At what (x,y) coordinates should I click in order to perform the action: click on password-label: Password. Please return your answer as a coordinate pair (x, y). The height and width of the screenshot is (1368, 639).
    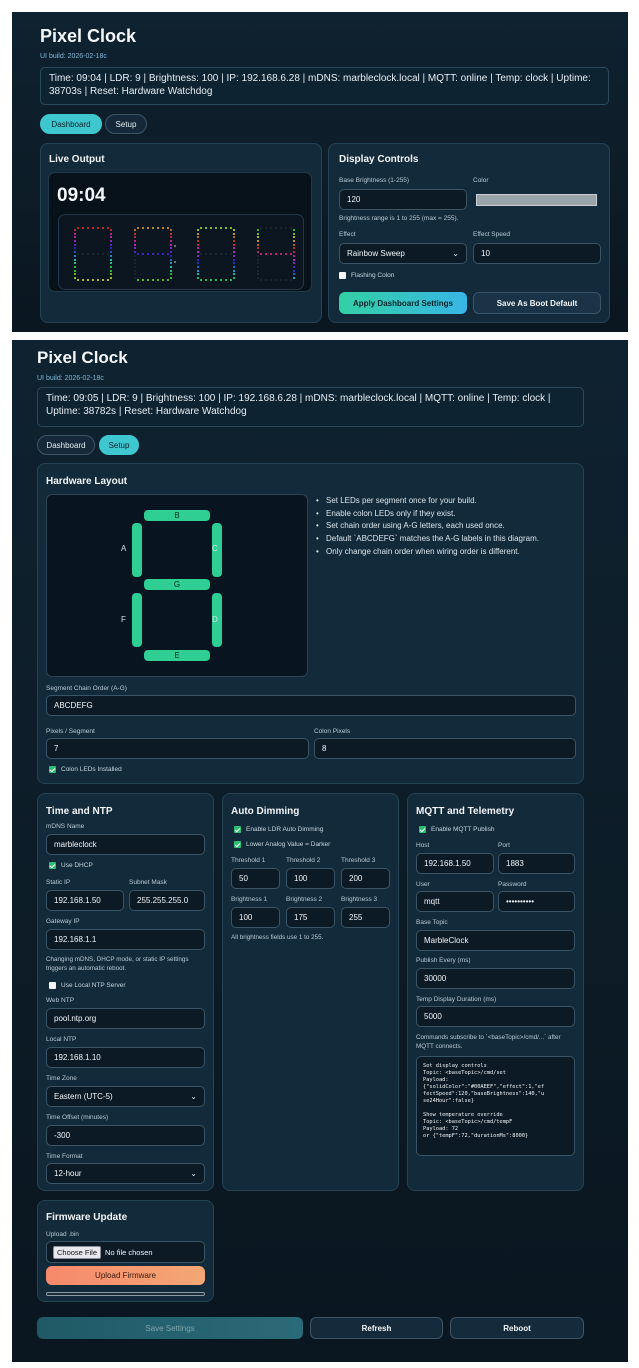
    Looking at the image, I should click on (512, 884).